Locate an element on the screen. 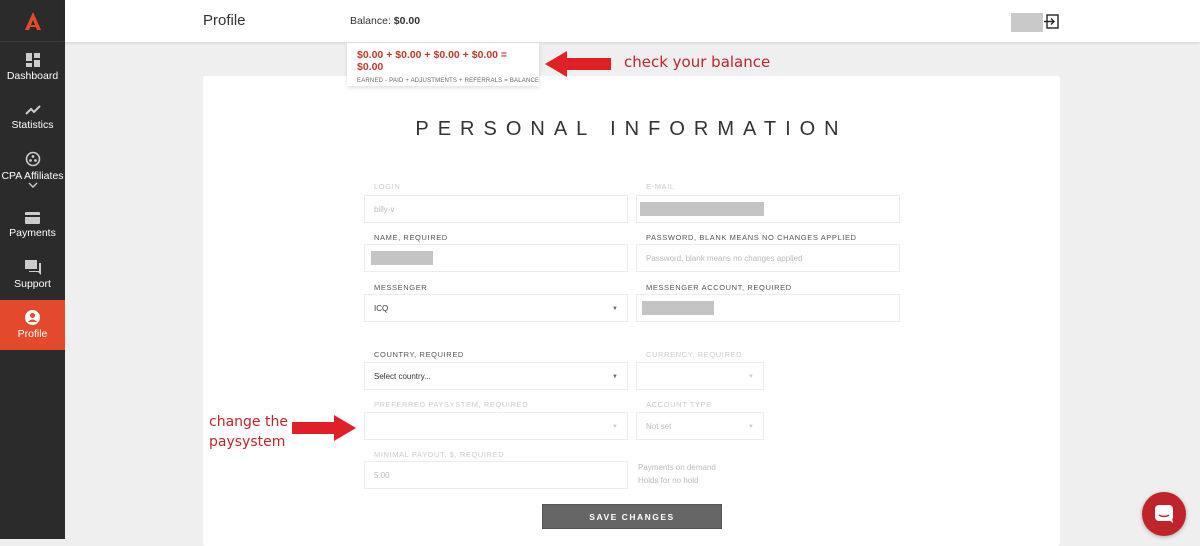 The width and height of the screenshot is (1200, 546). trending-up-icon is located at coordinates (32, 109).